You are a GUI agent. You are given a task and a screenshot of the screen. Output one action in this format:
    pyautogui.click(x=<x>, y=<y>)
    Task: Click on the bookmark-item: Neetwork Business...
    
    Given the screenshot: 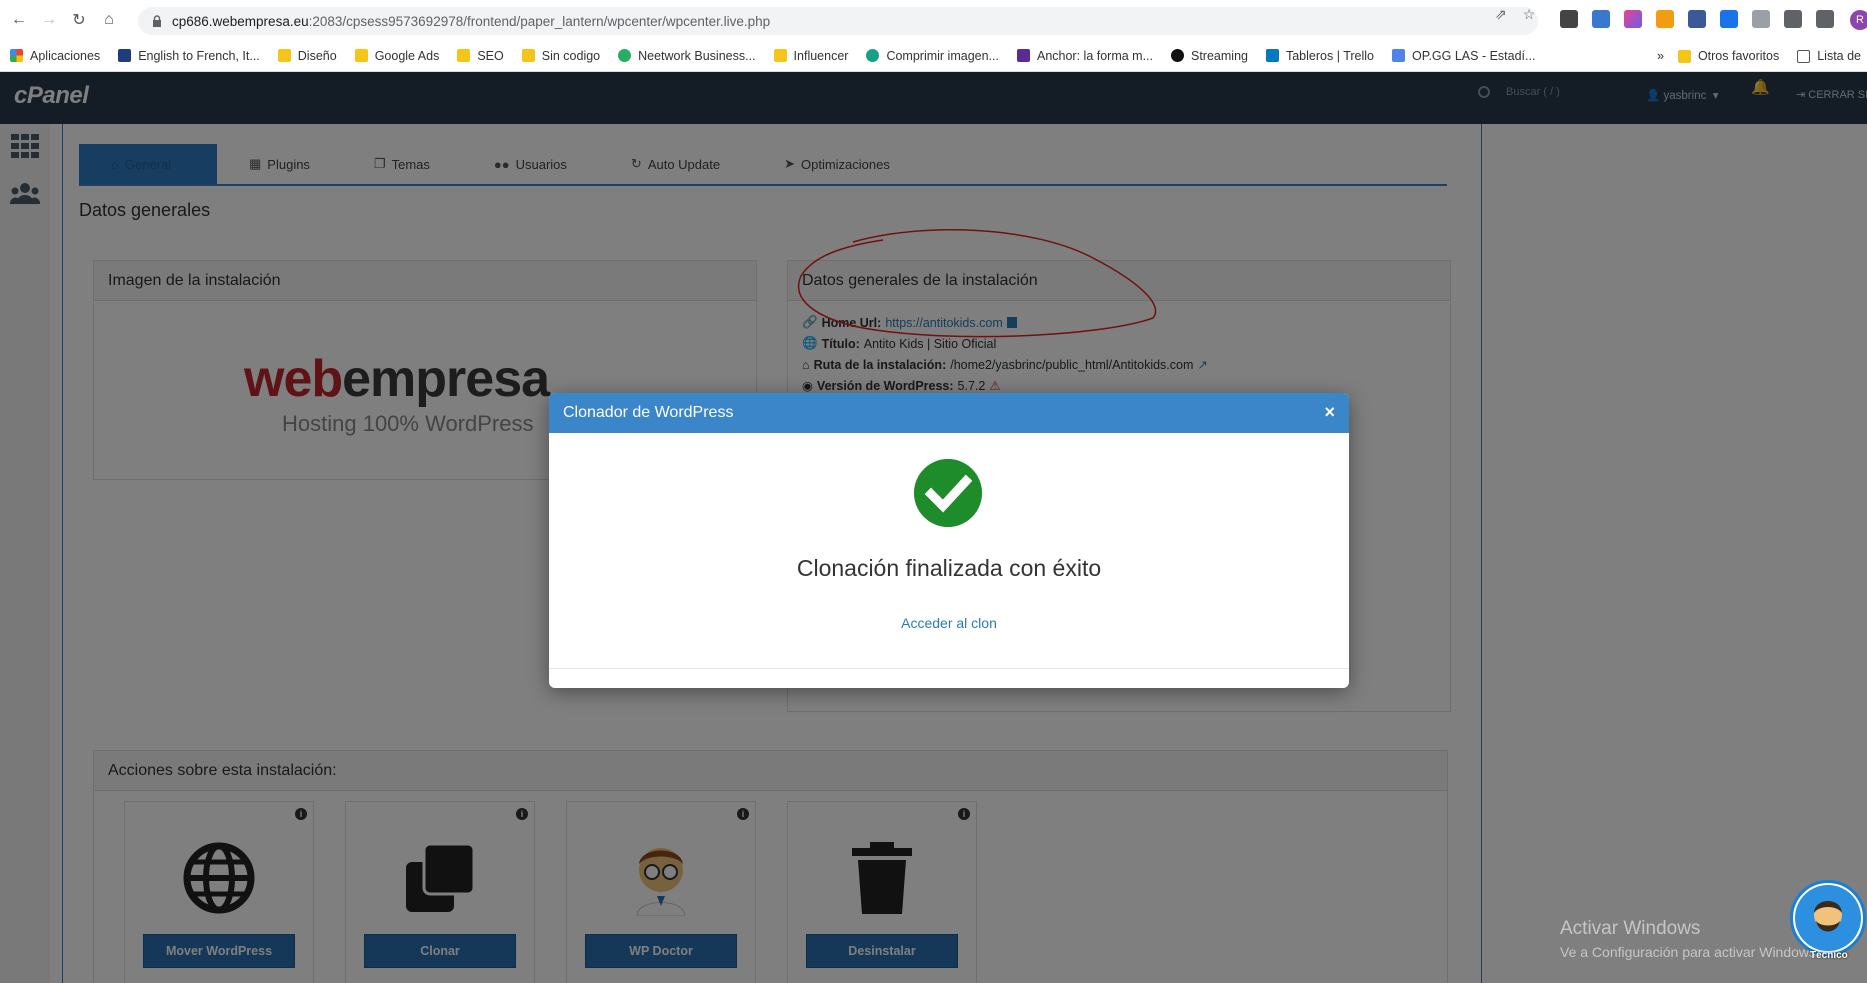 What is the action you would take?
    pyautogui.click(x=687, y=56)
    